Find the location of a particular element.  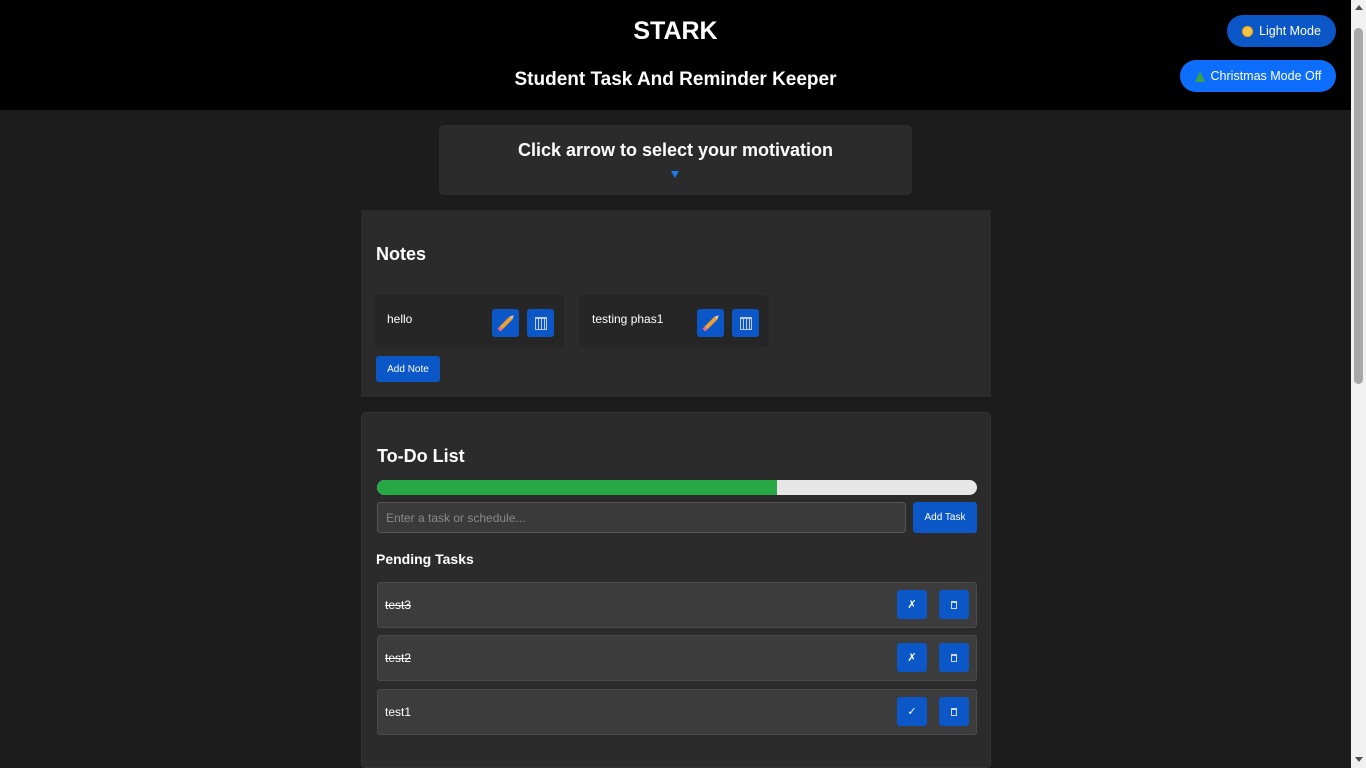

app-subtitle: Student Task And Reminder Keeper is located at coordinates (675, 79).